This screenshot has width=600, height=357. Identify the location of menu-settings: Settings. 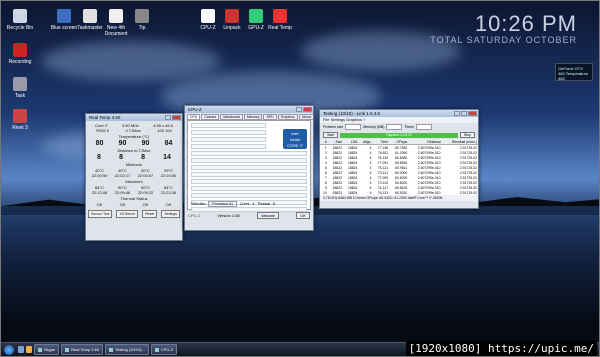
(338, 119).